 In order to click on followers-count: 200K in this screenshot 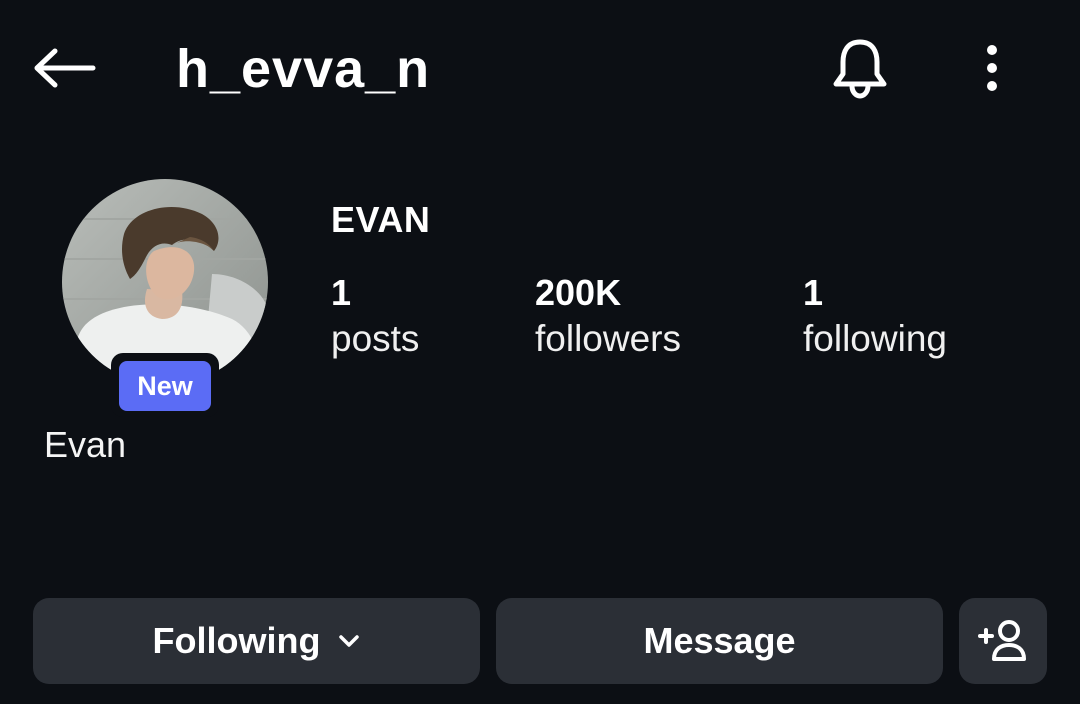, I will do `click(578, 292)`.